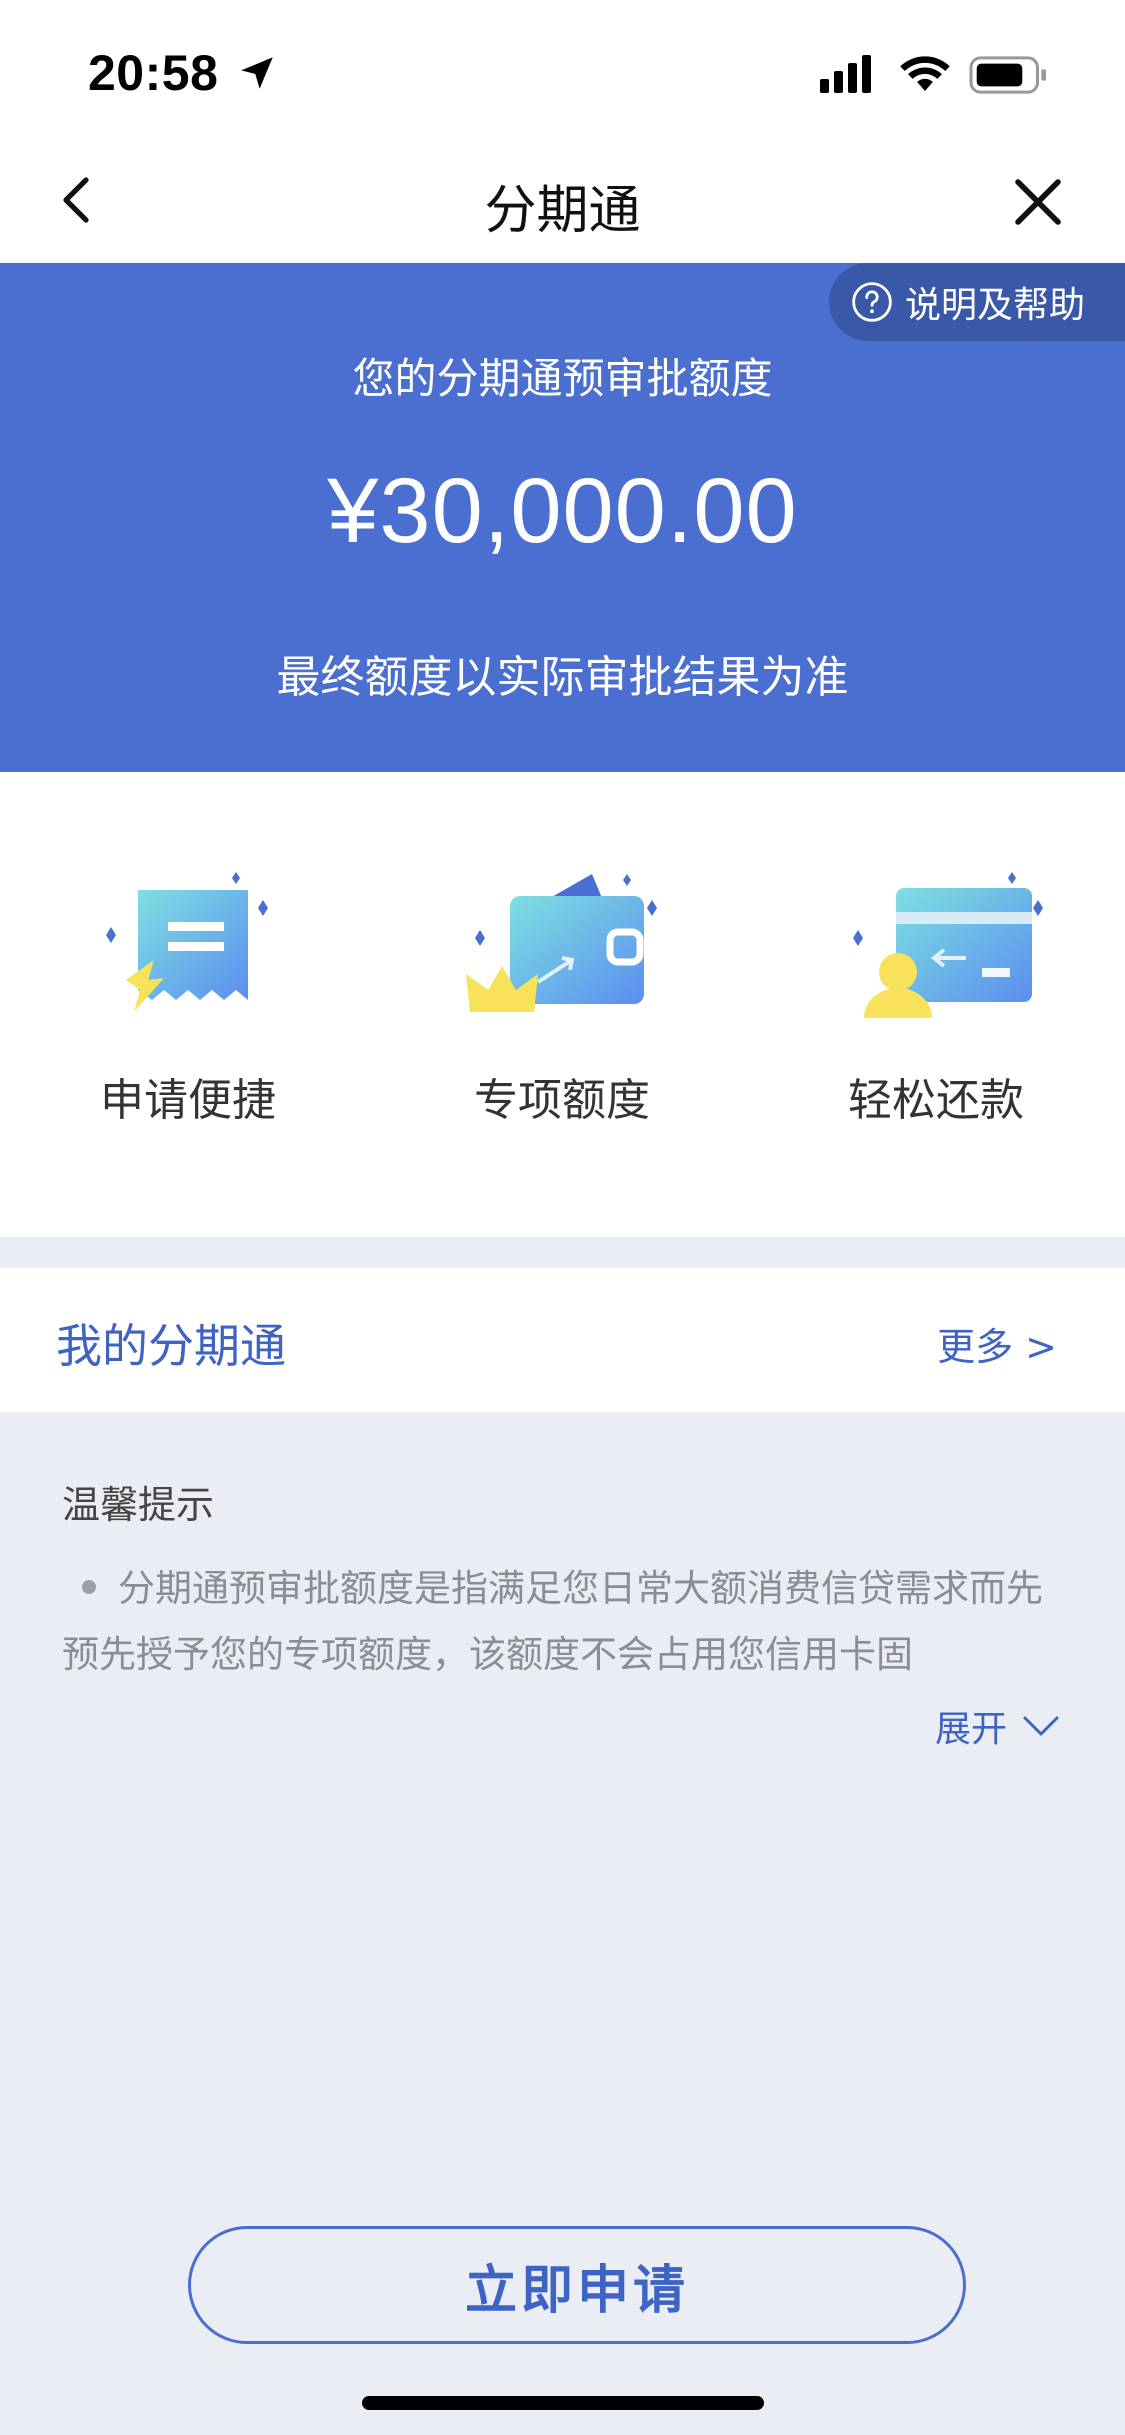 The width and height of the screenshot is (1125, 2435). What do you see at coordinates (562, 677) in the screenshot?
I see `credit-note: 最终额度以实际审批结果为准` at bounding box center [562, 677].